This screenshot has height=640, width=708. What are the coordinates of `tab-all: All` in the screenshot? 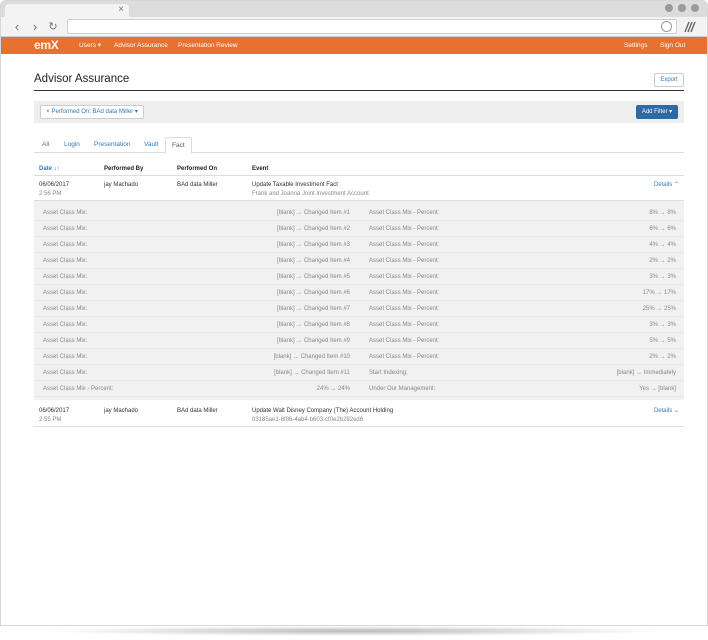 It's located at (45, 145).